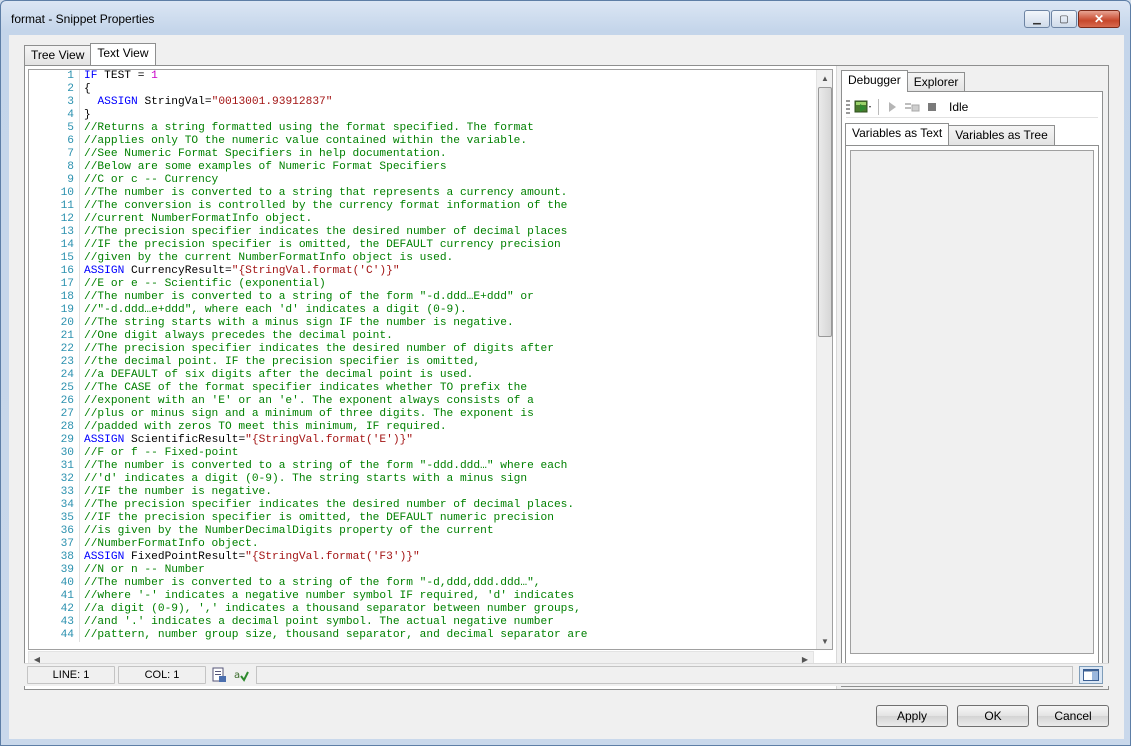  Describe the element at coordinates (1073, 716) in the screenshot. I see `cancel-button: Cancel` at that location.